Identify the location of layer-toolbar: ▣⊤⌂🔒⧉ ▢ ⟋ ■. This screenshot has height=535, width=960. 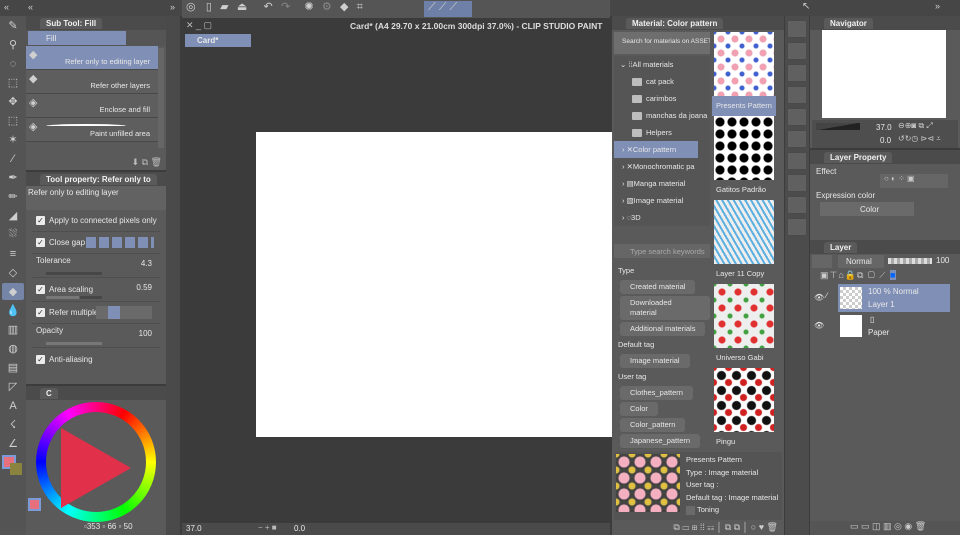
(858, 275).